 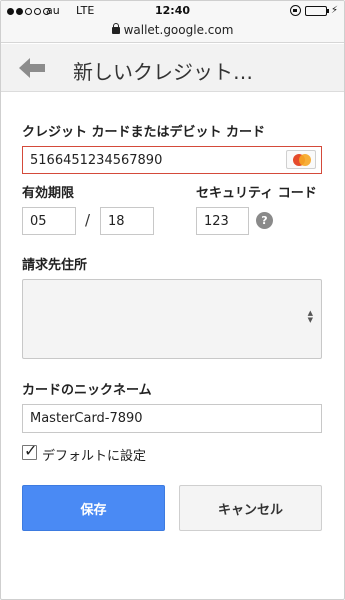 What do you see at coordinates (172, 418) in the screenshot?
I see `nickname-input: MasterCard-7890` at bounding box center [172, 418].